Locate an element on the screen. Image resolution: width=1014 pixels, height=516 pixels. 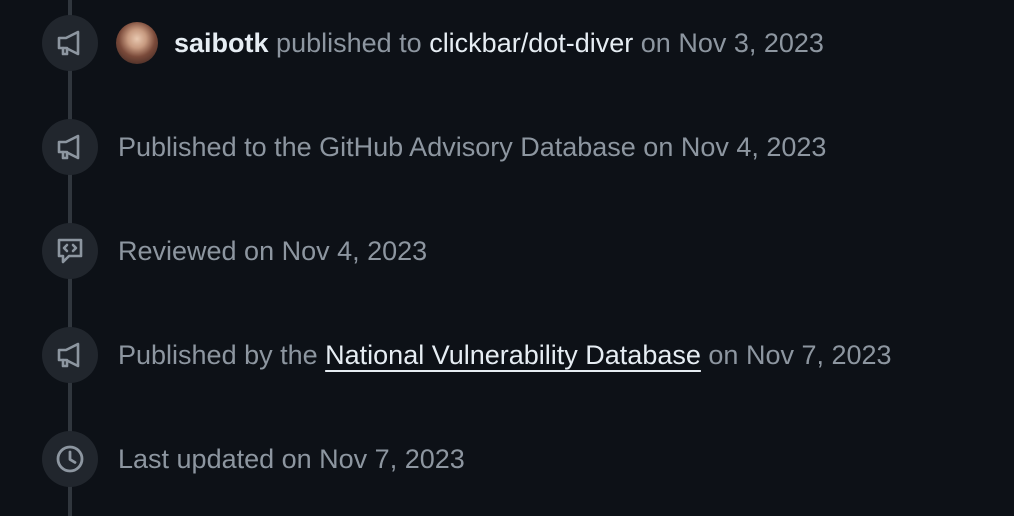
repo-link: clickbar/dot-diver is located at coordinates (531, 43).